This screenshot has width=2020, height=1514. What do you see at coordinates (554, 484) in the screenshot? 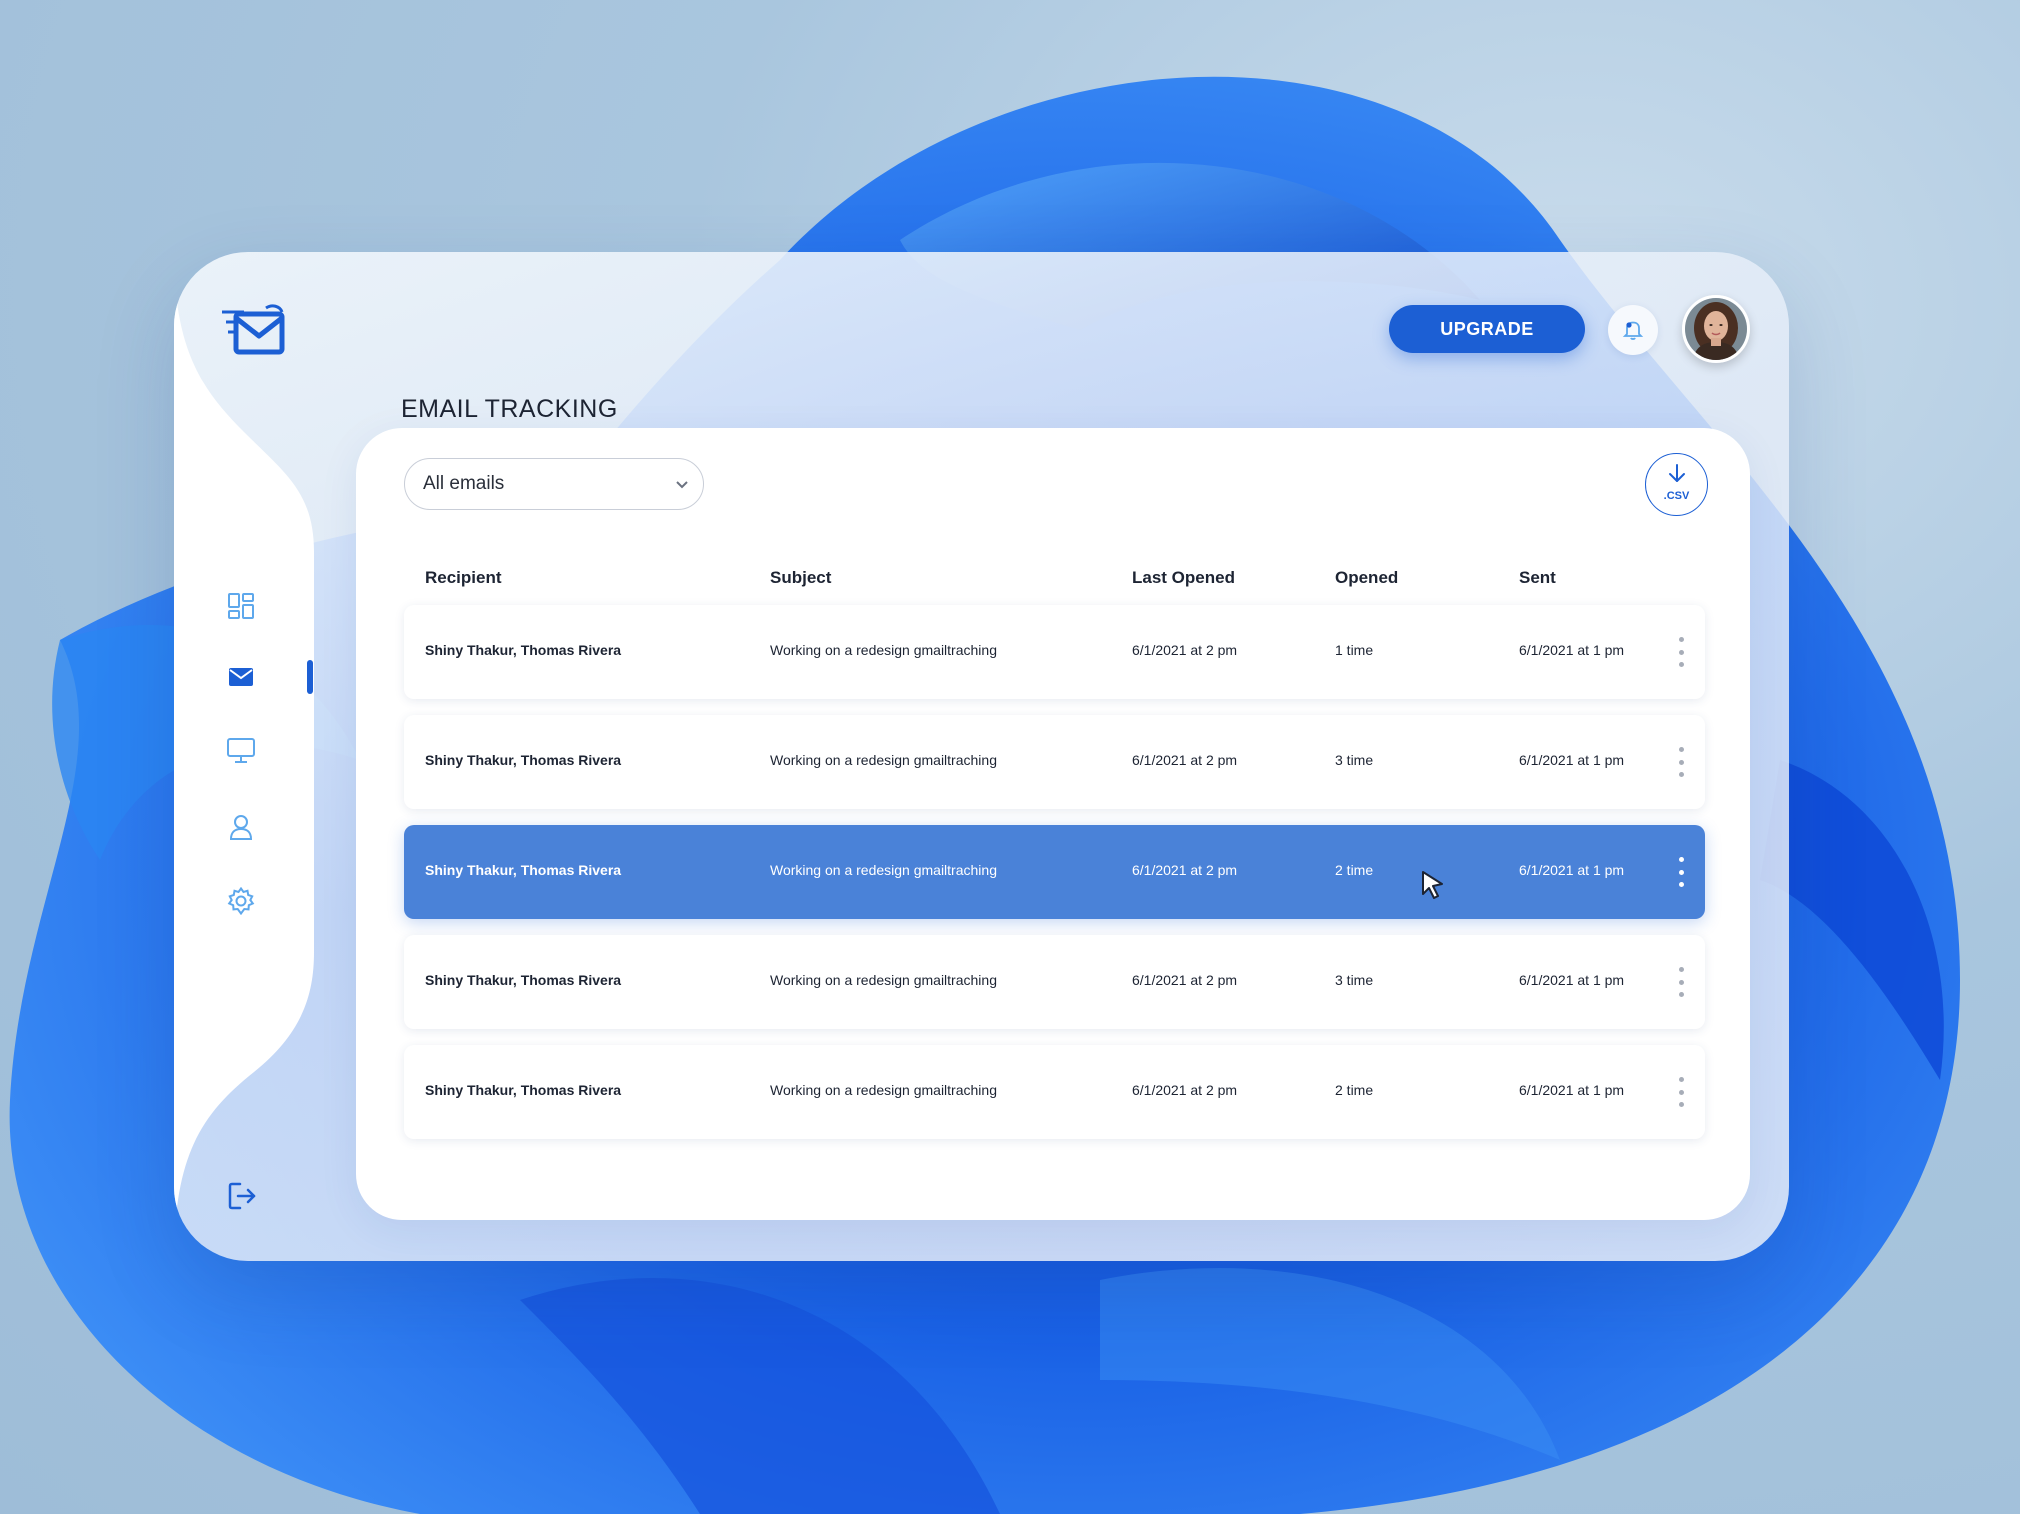
I see `email-filter-select: All emails` at bounding box center [554, 484].